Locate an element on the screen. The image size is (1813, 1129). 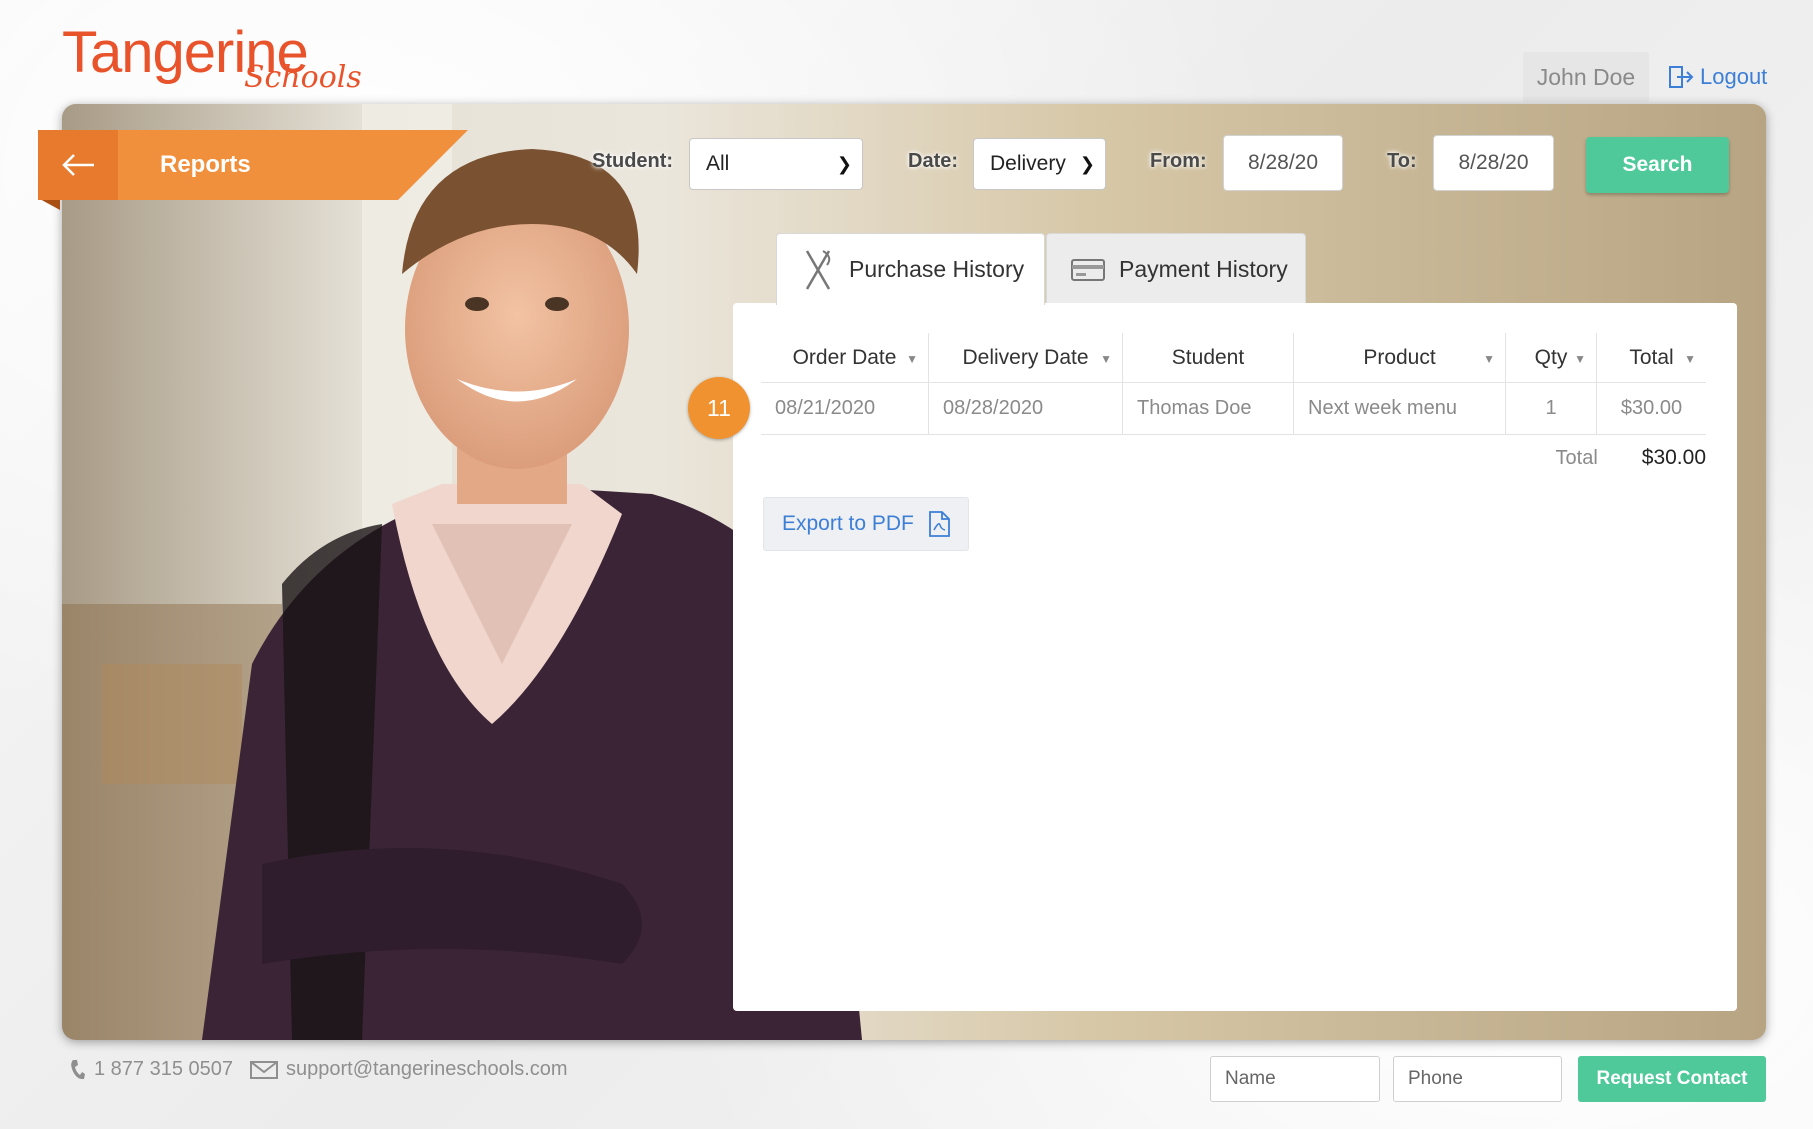
cell-student: Thomas Doe is located at coordinates (1208, 408).